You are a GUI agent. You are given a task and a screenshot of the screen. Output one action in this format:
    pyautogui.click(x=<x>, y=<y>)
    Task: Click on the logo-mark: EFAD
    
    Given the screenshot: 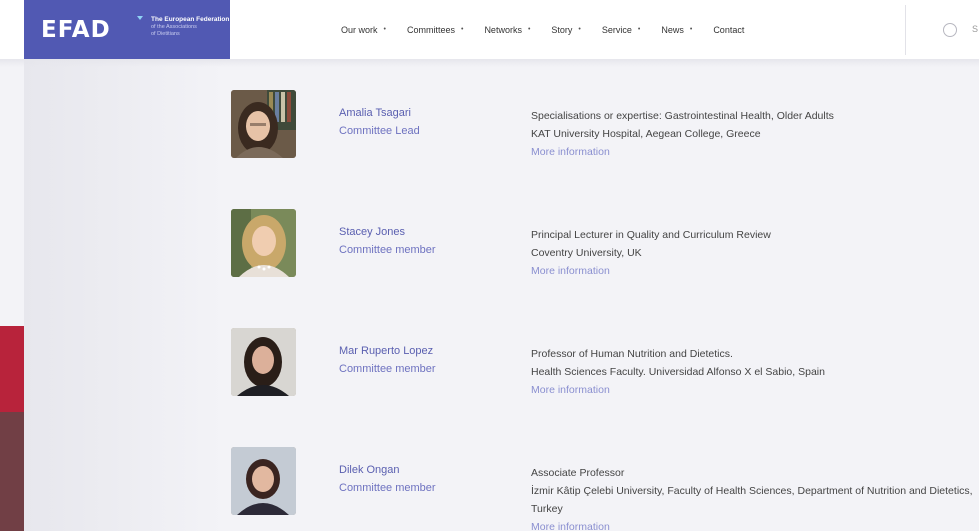 What is the action you would take?
    pyautogui.click(x=76, y=29)
    